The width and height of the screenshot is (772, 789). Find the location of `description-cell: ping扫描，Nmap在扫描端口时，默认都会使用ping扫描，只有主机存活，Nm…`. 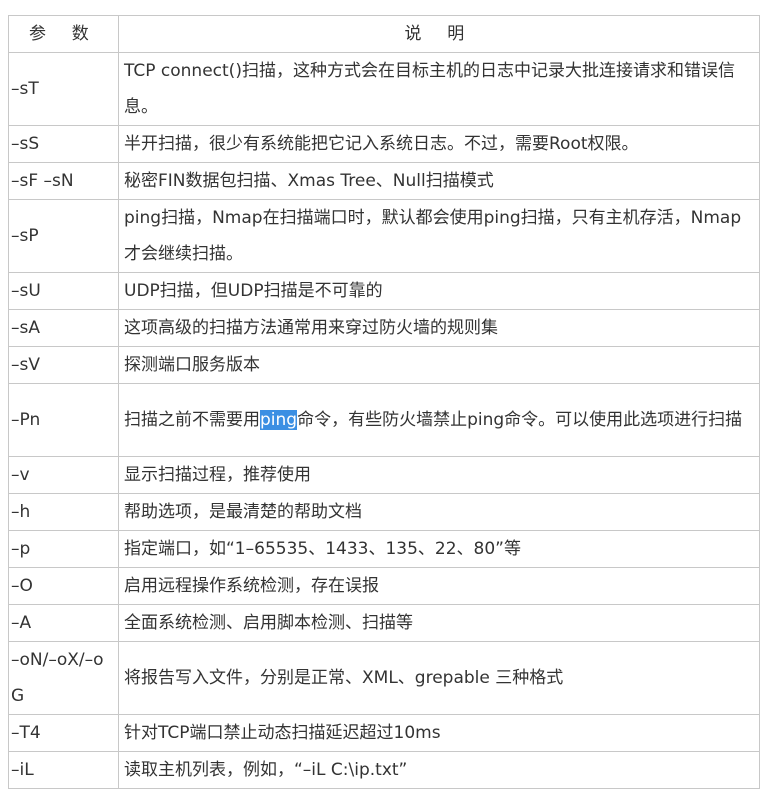

description-cell: ping扫描，Nmap在扫描端口时，默认都会使用ping扫描，只有主机存活，Nm… is located at coordinates (439, 236).